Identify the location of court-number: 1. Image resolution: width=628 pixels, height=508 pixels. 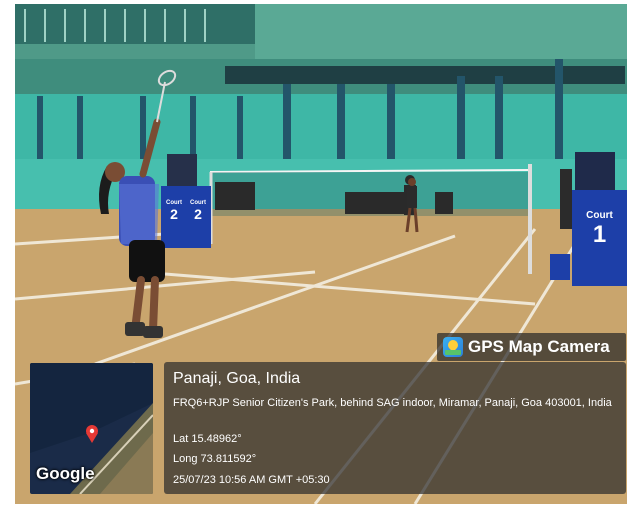
(599, 234).